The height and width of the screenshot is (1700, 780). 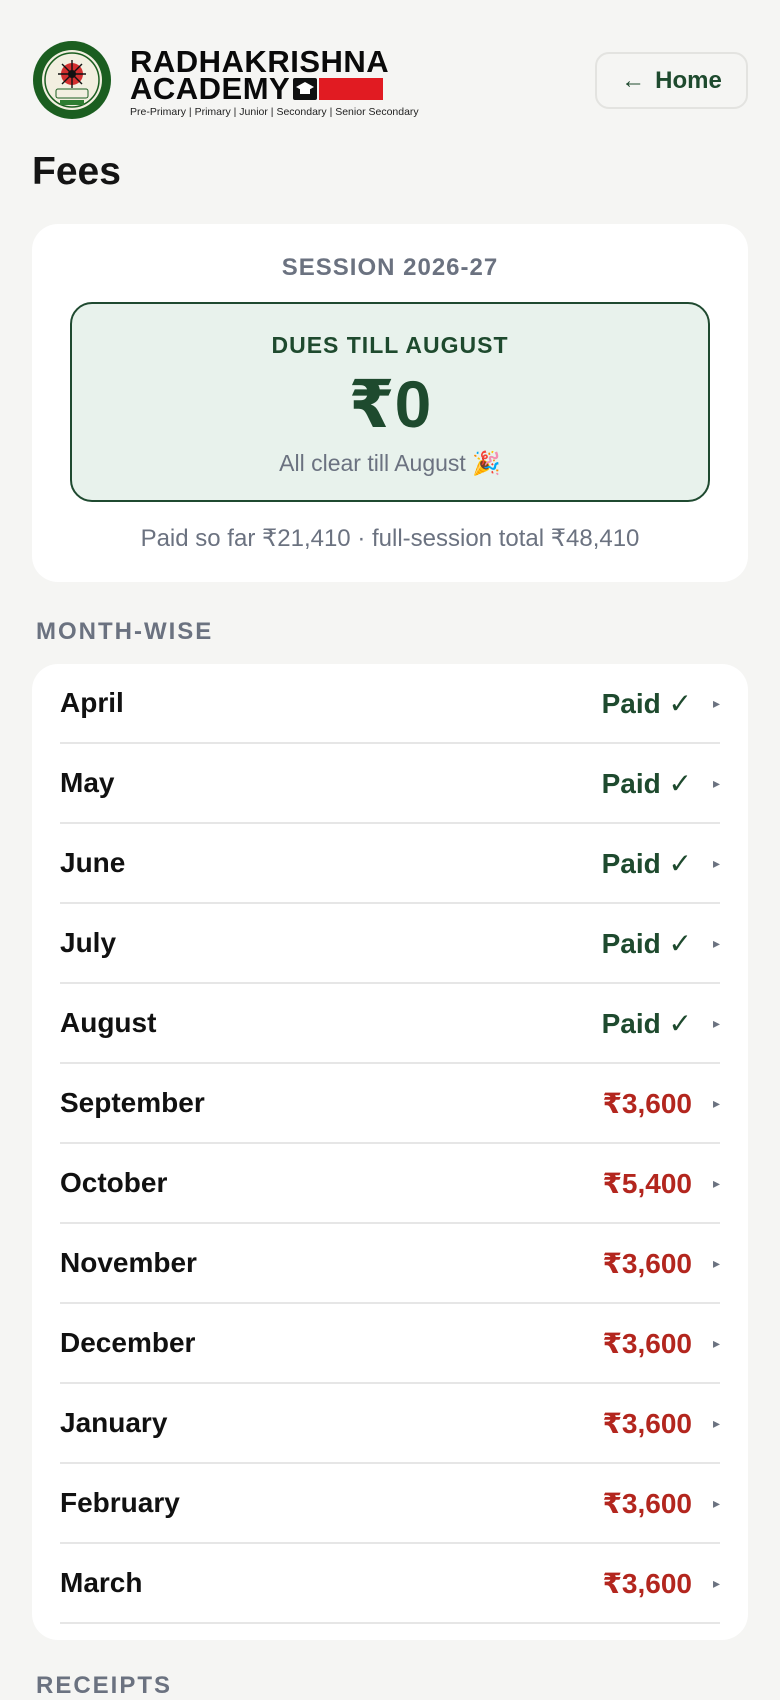 I want to click on month-name: March, so click(x=101, y=1582).